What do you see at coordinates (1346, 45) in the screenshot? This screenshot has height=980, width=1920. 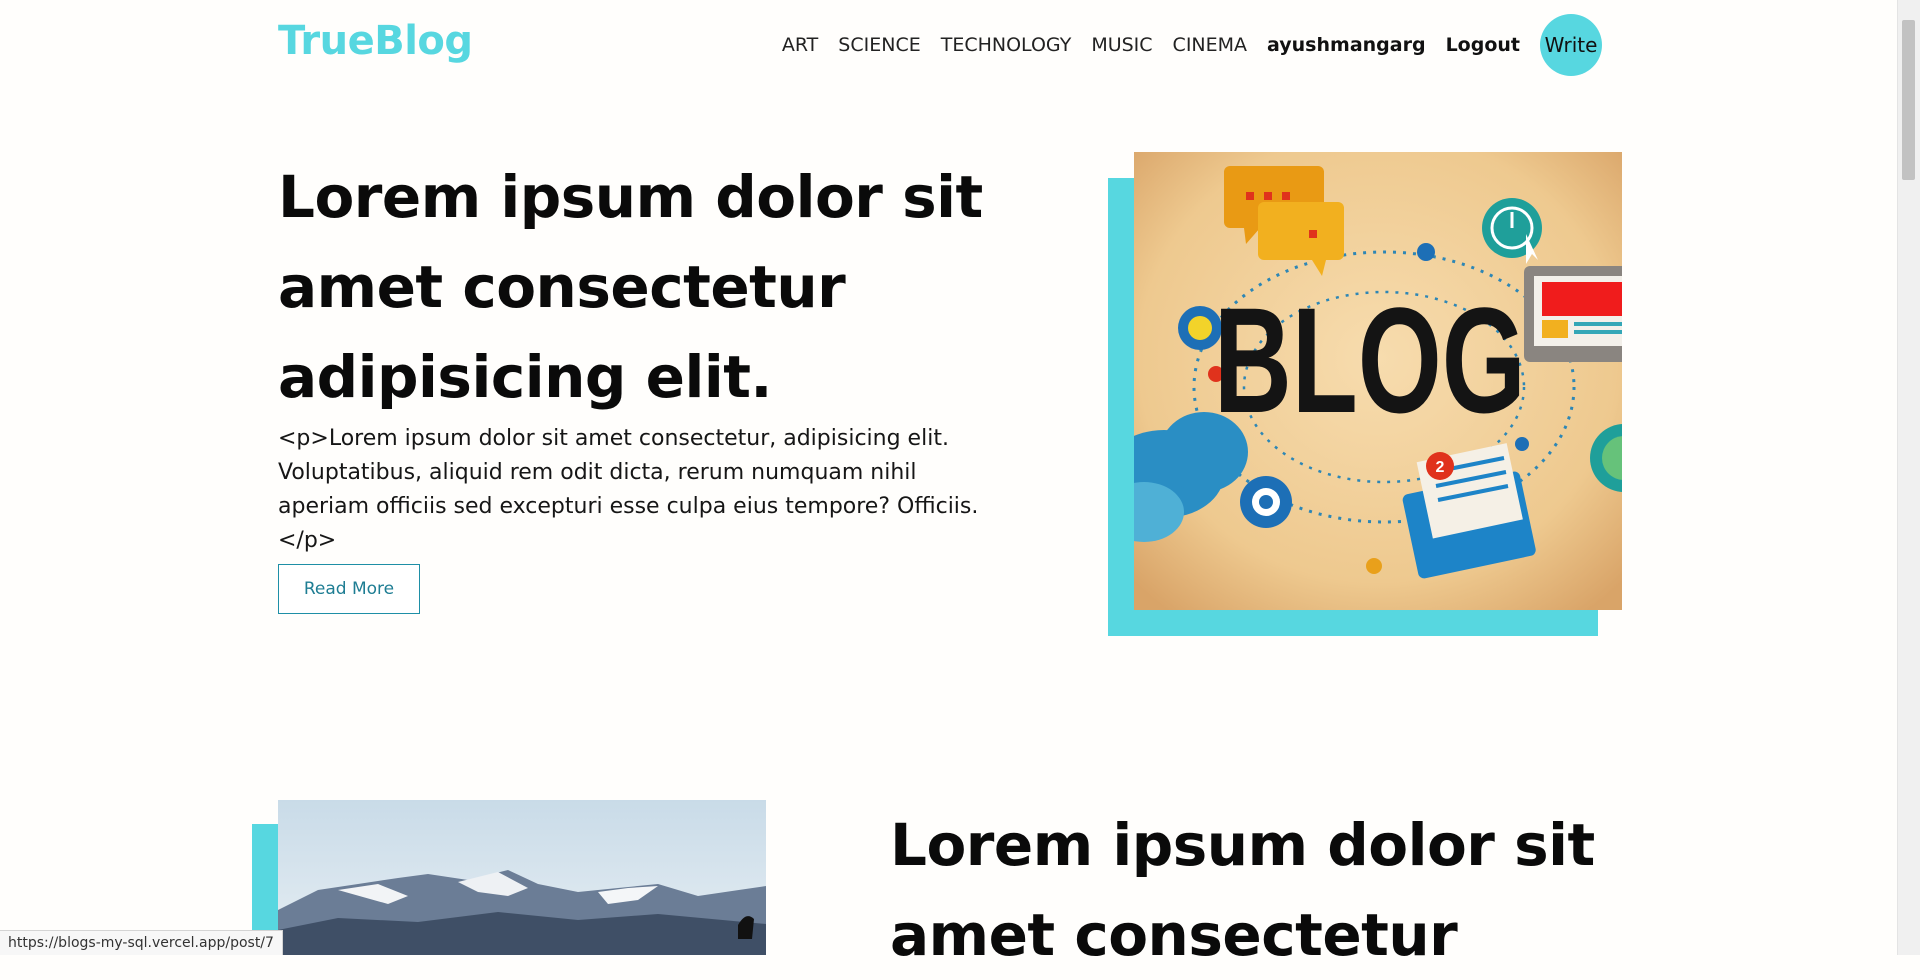 I see `username-link: ayushmangarg` at bounding box center [1346, 45].